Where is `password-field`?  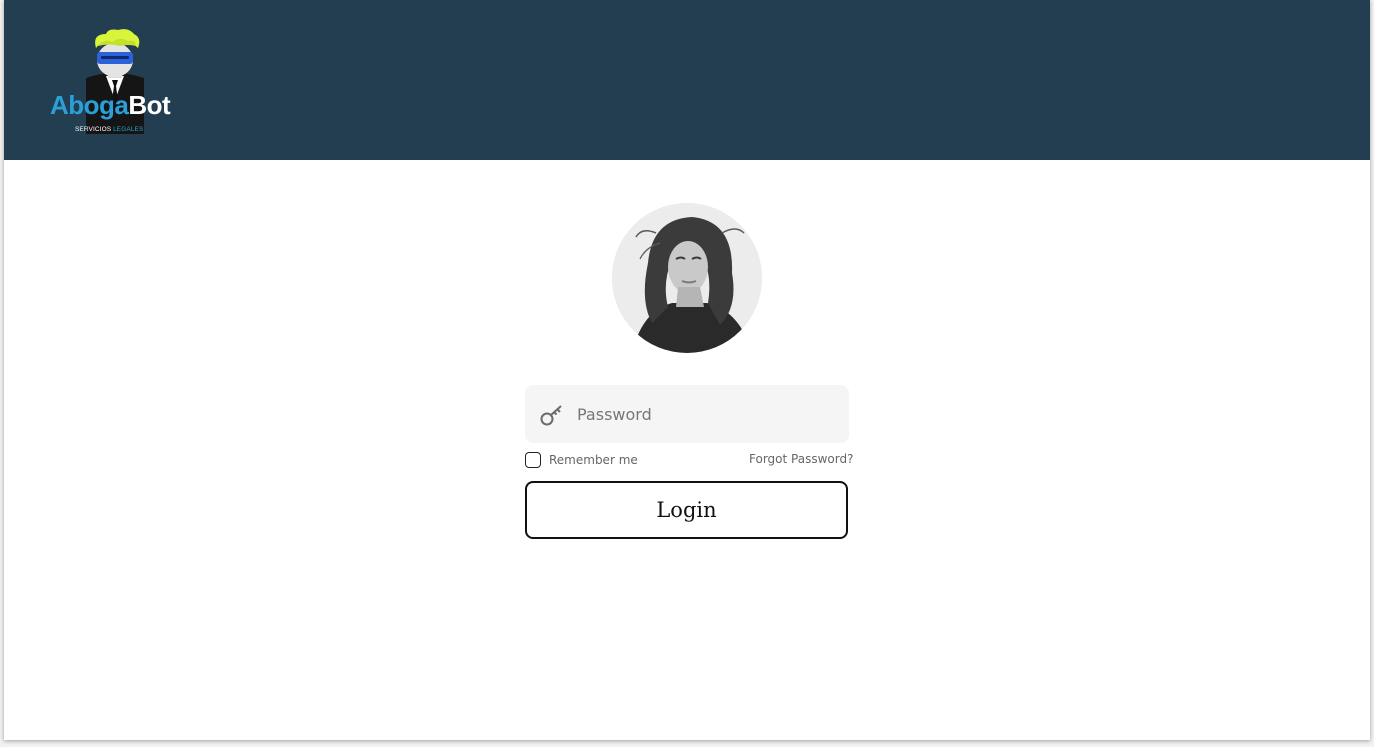 password-field is located at coordinates (687, 414).